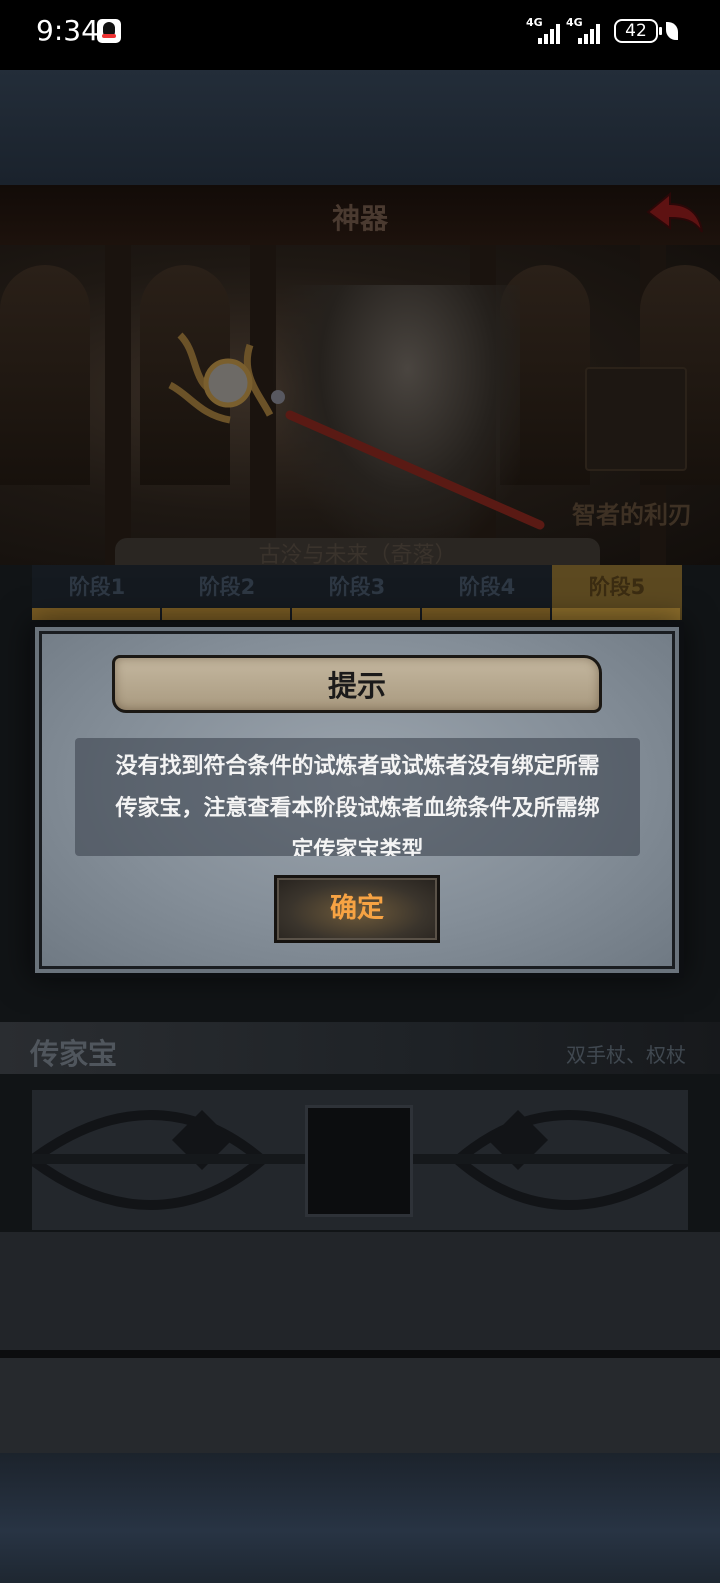 The width and height of the screenshot is (720, 1583). Describe the element at coordinates (359, 1161) in the screenshot. I see `heirloom-slot` at that location.